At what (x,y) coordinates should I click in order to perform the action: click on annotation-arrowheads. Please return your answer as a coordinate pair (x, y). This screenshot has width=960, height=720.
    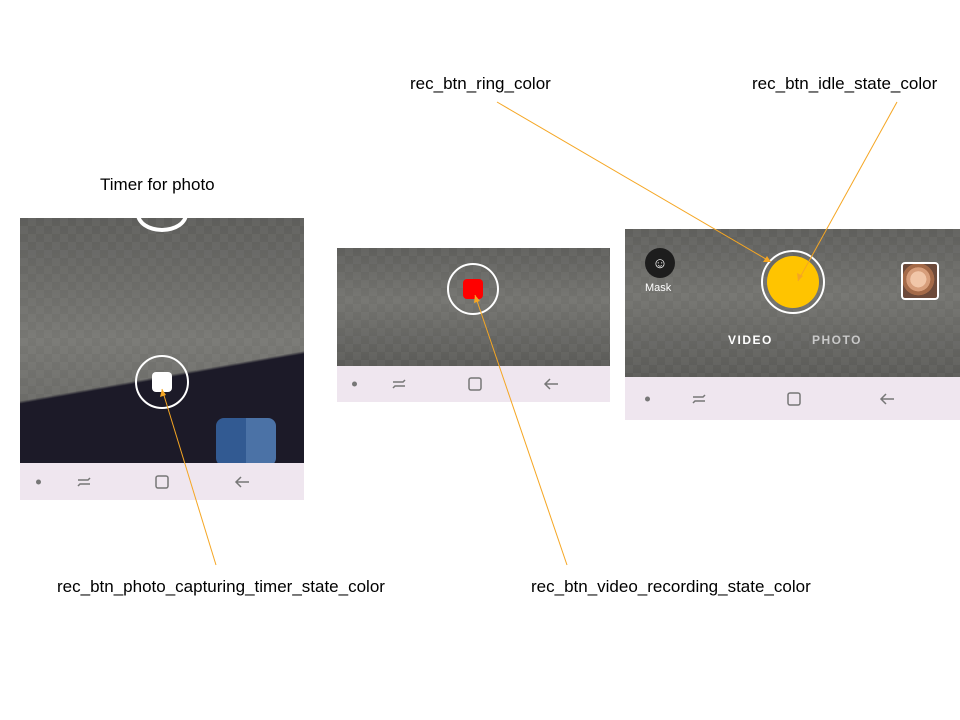
    Looking at the image, I should click on (481, 326).